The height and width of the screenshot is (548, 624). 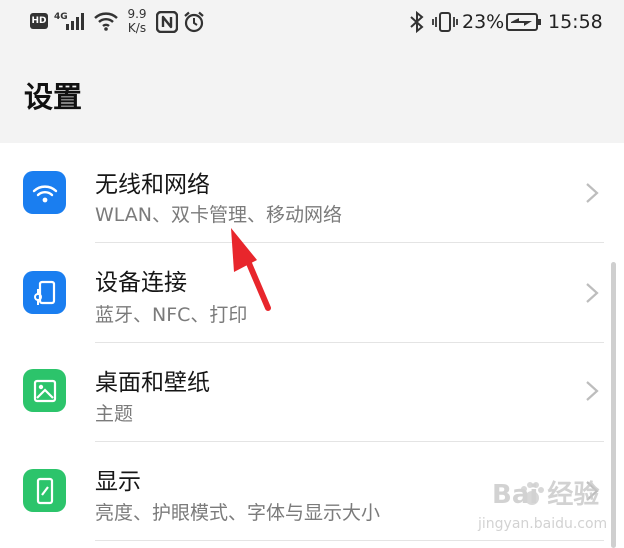 I want to click on network-speed-value: 9.9, so click(x=137, y=14).